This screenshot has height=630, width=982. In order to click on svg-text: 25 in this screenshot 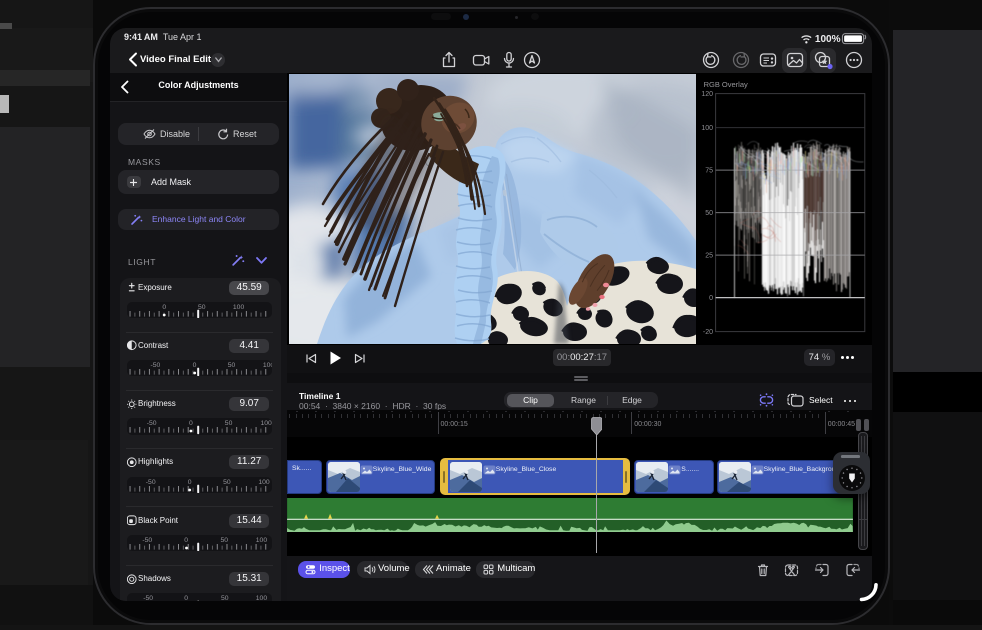, I will do `click(709, 256)`.